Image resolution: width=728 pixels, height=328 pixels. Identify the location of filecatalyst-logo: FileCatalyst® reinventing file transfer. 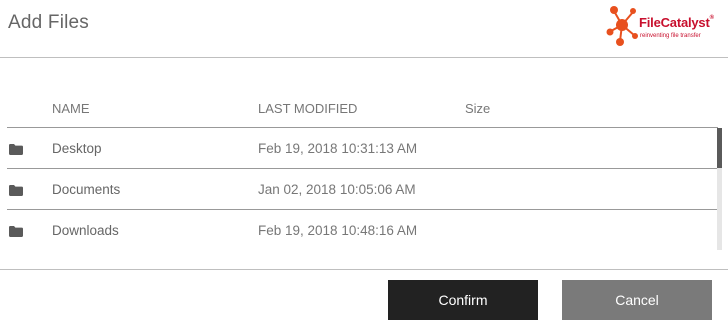
(663, 25).